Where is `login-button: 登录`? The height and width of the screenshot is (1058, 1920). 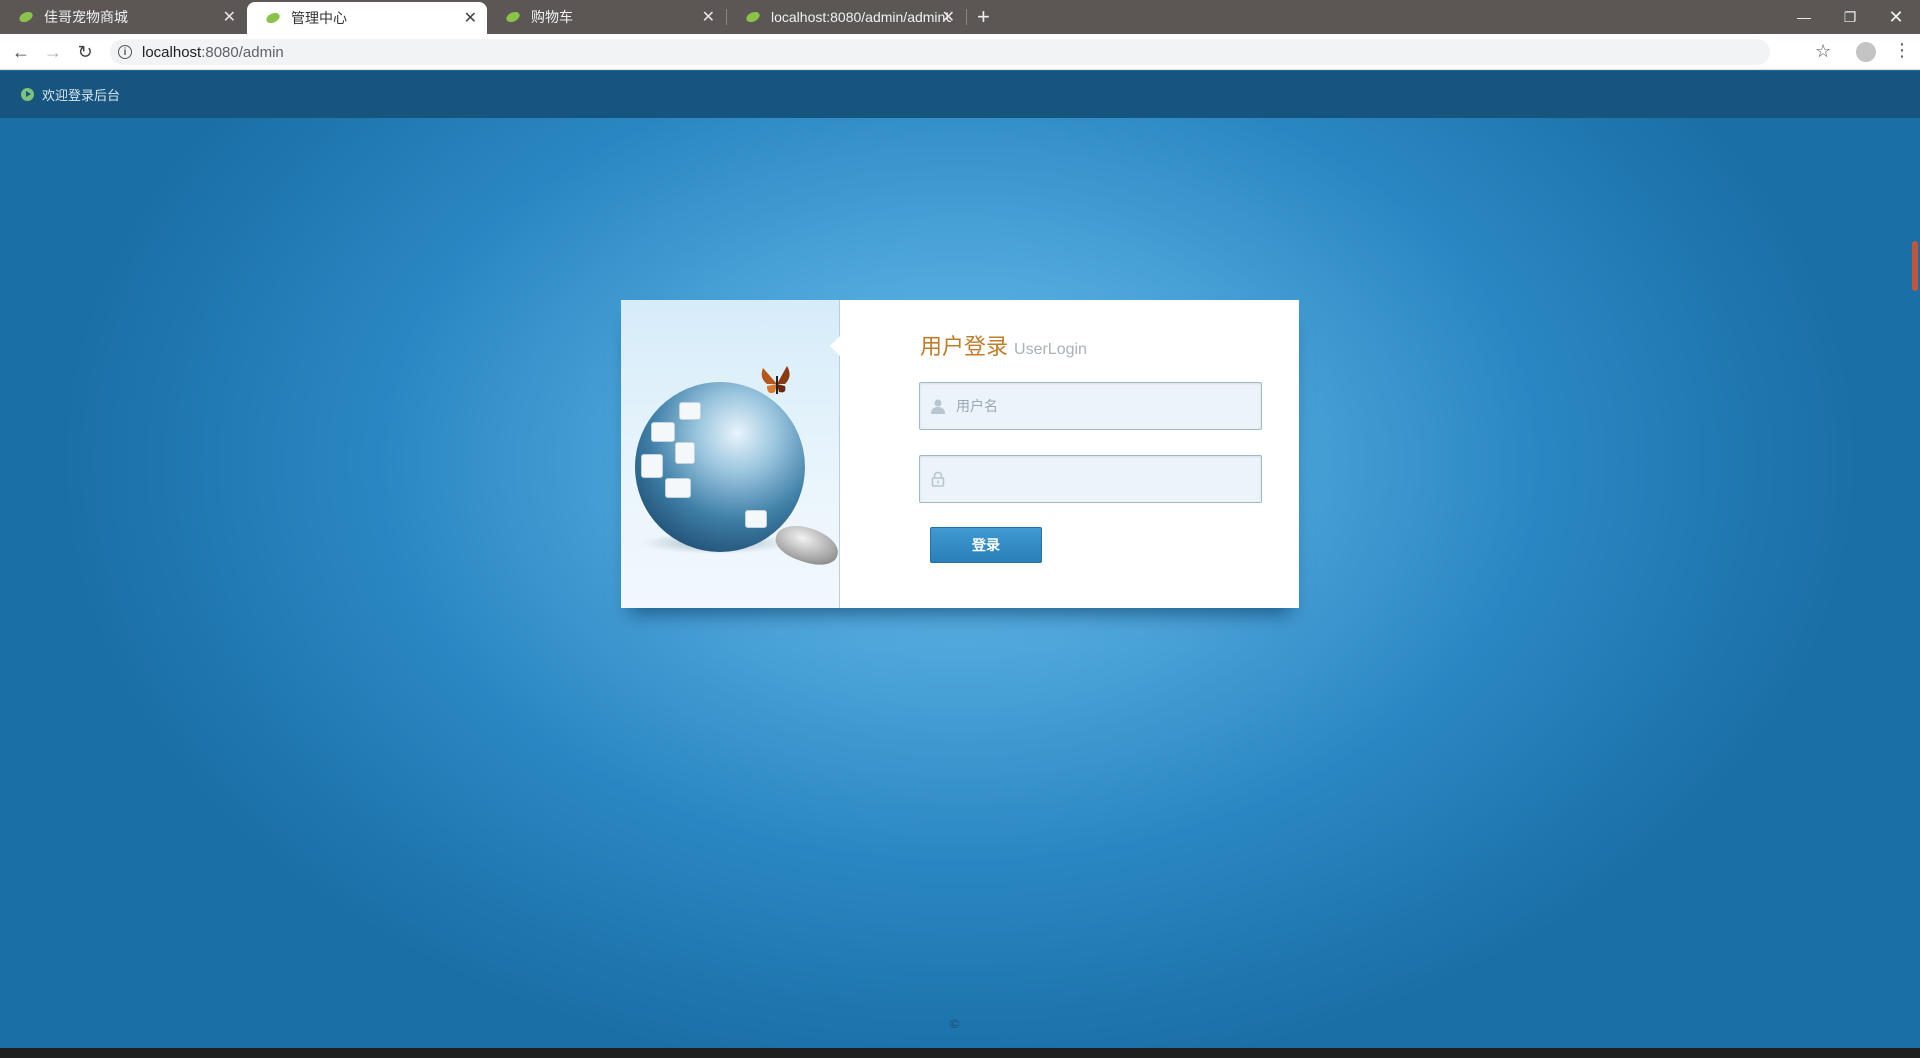 login-button: 登录 is located at coordinates (986, 545).